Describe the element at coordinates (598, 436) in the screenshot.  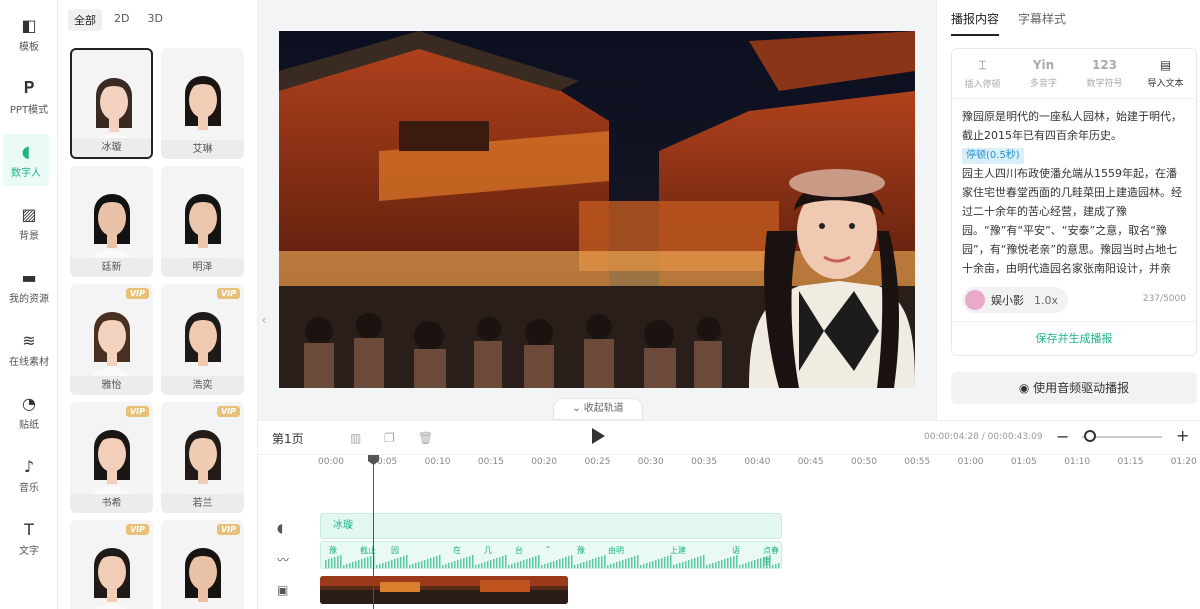
I see `play-icon` at that location.